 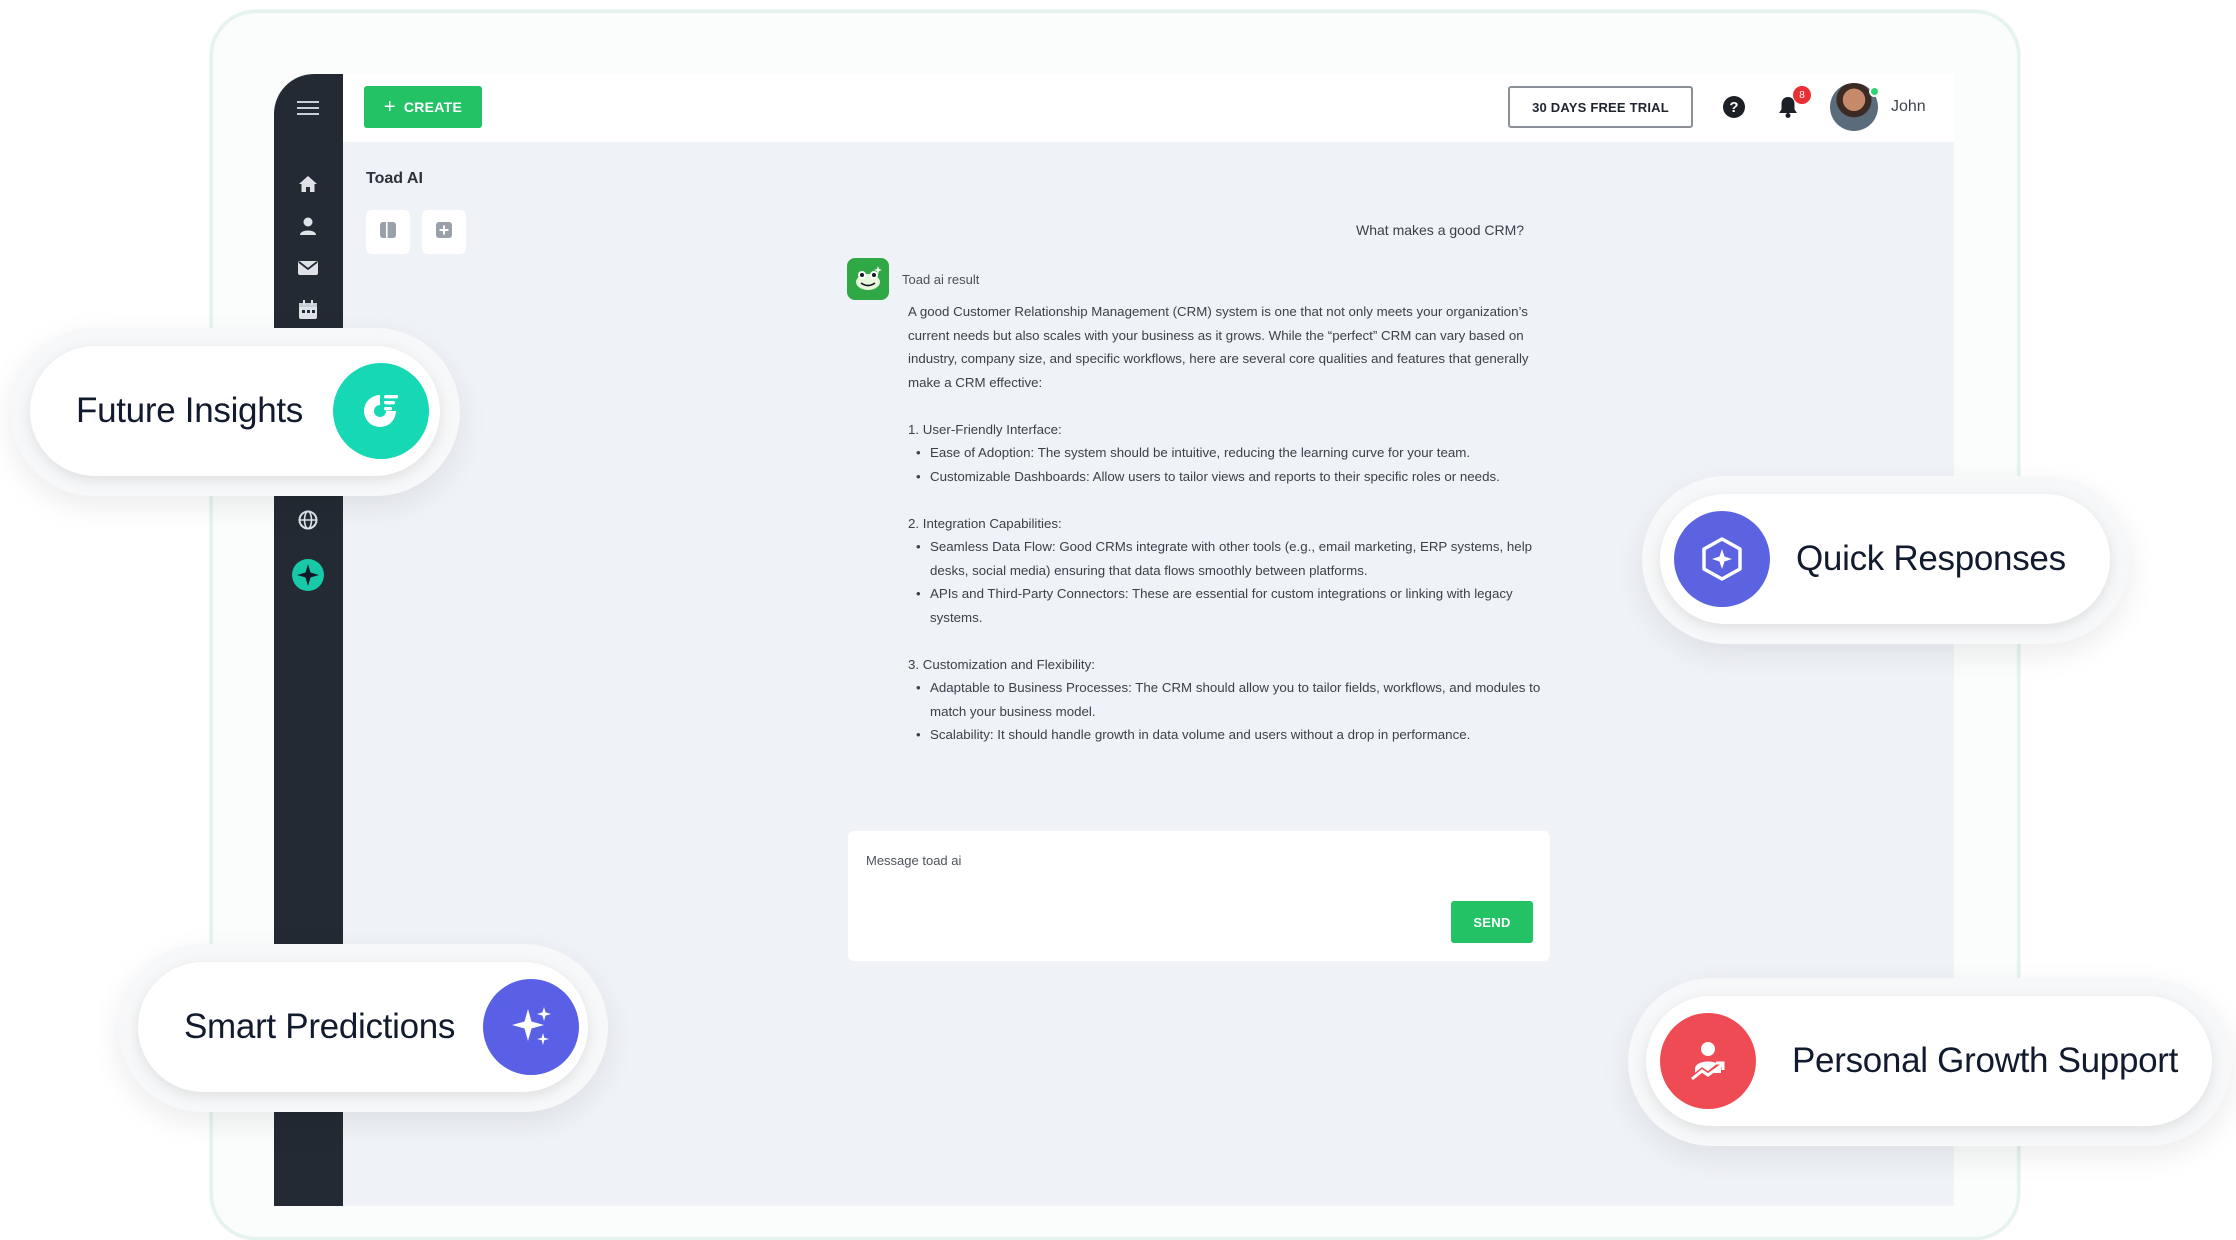 I want to click on smart-predictions-card: Smart Predictions, so click(x=363, y=1027).